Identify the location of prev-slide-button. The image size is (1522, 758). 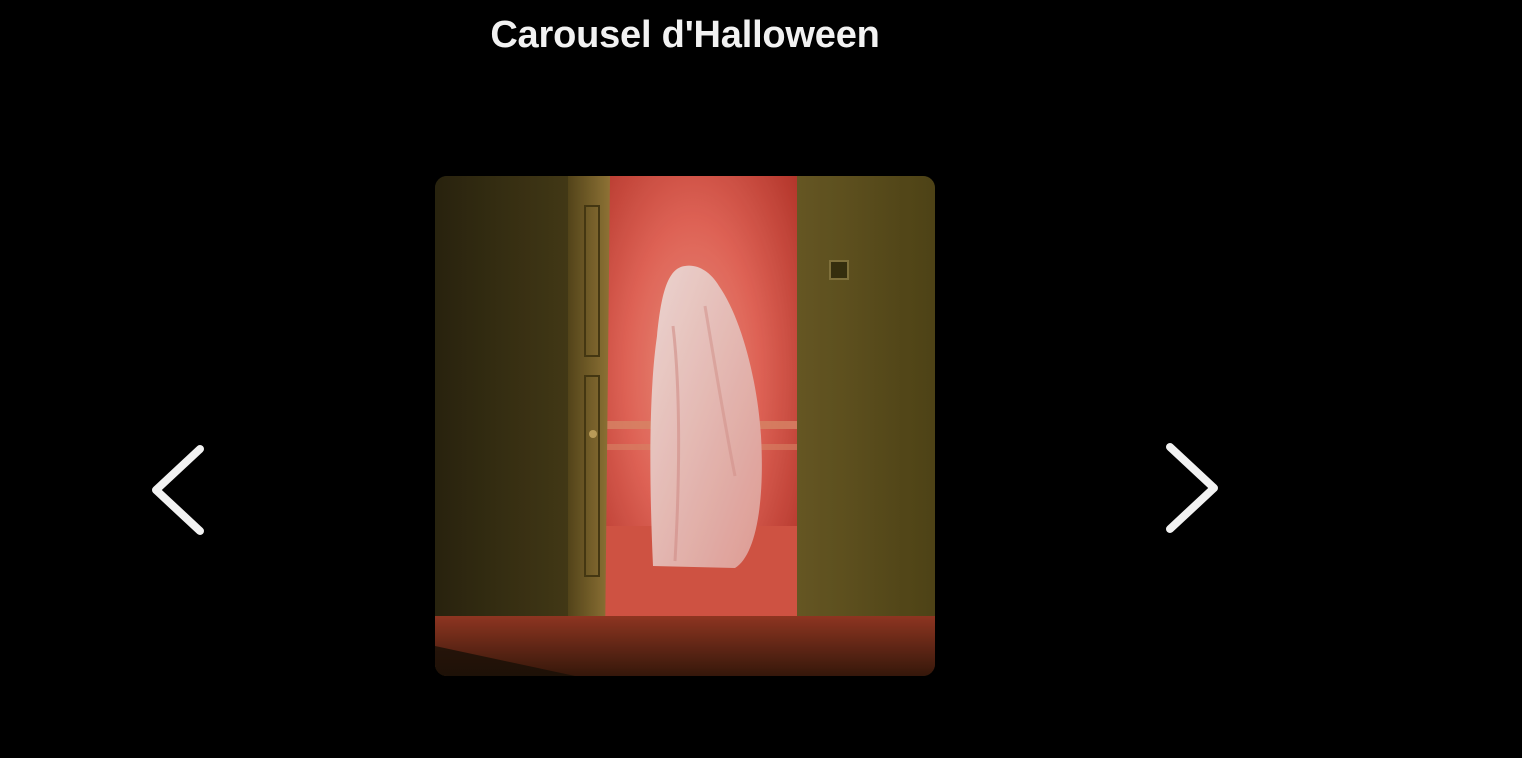
(178, 490).